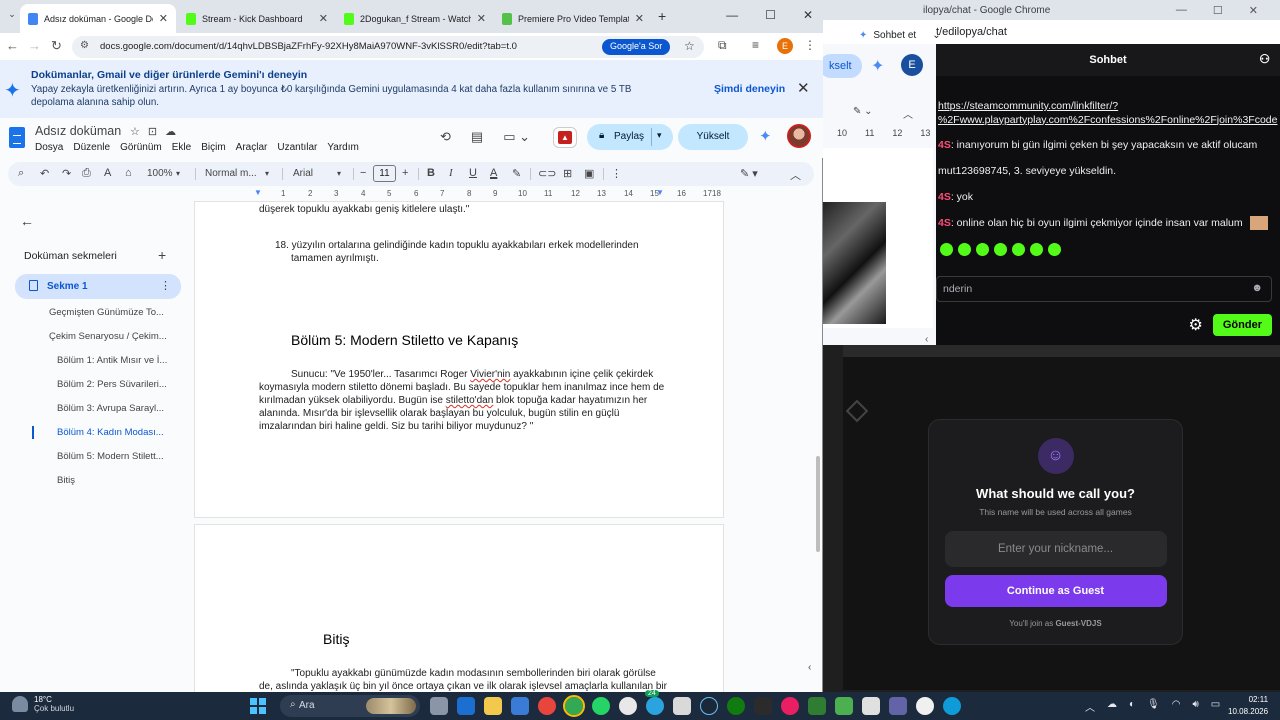  Describe the element at coordinates (404, 340) in the screenshot. I see `section-heading: Bölüm 5: Modern Stiletto ve Kapanış` at that location.